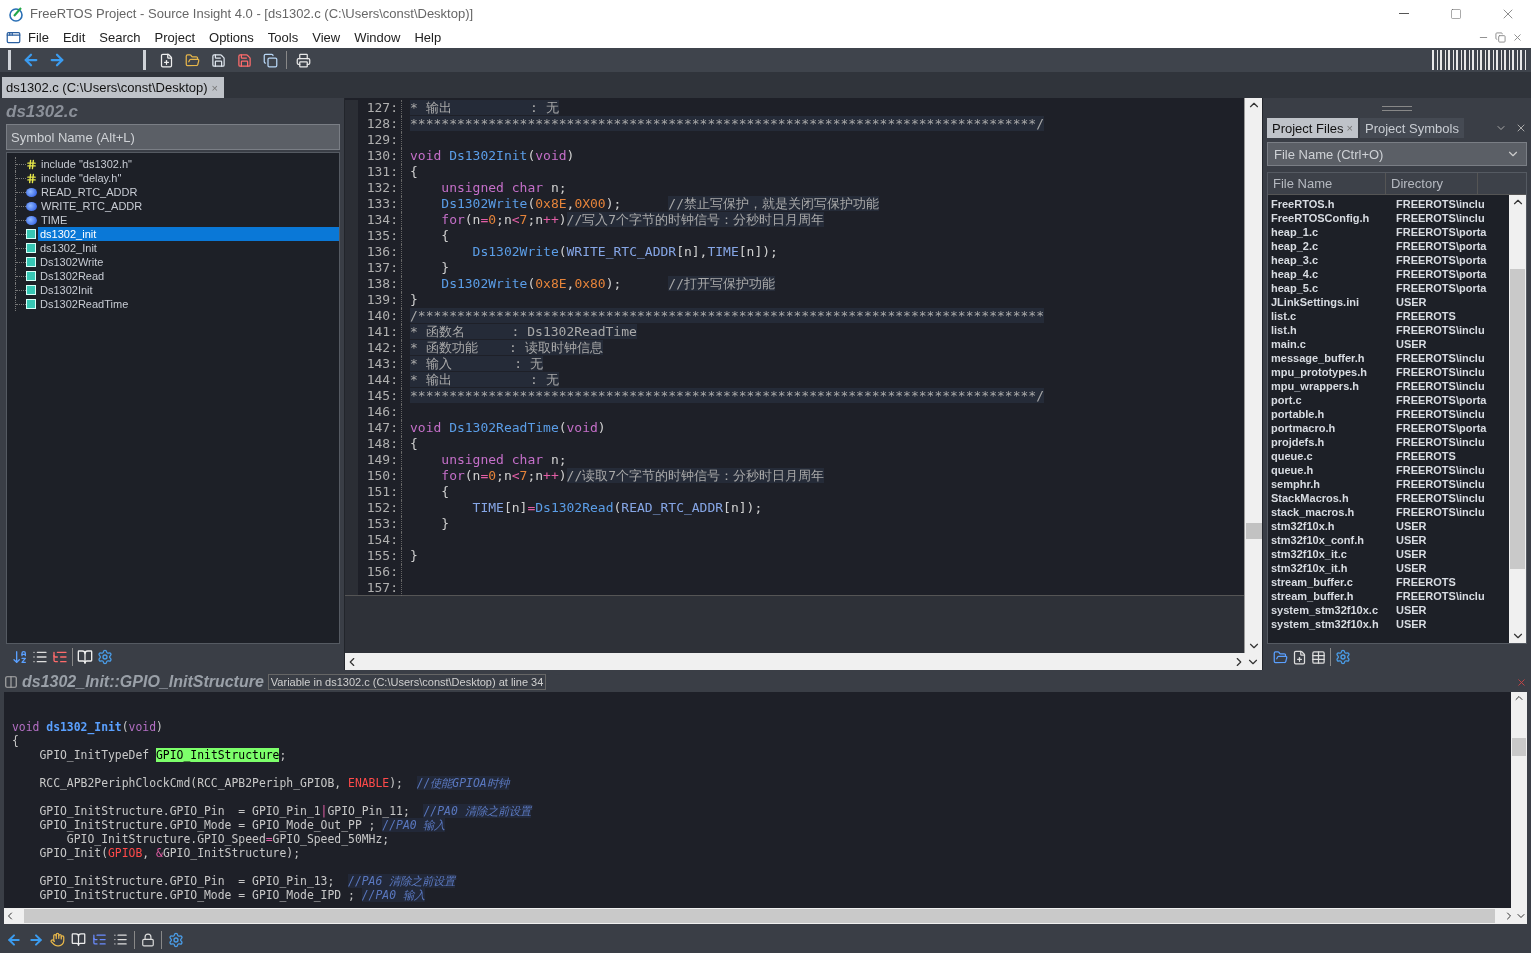  I want to click on menu-item: Edit, so click(74, 37).